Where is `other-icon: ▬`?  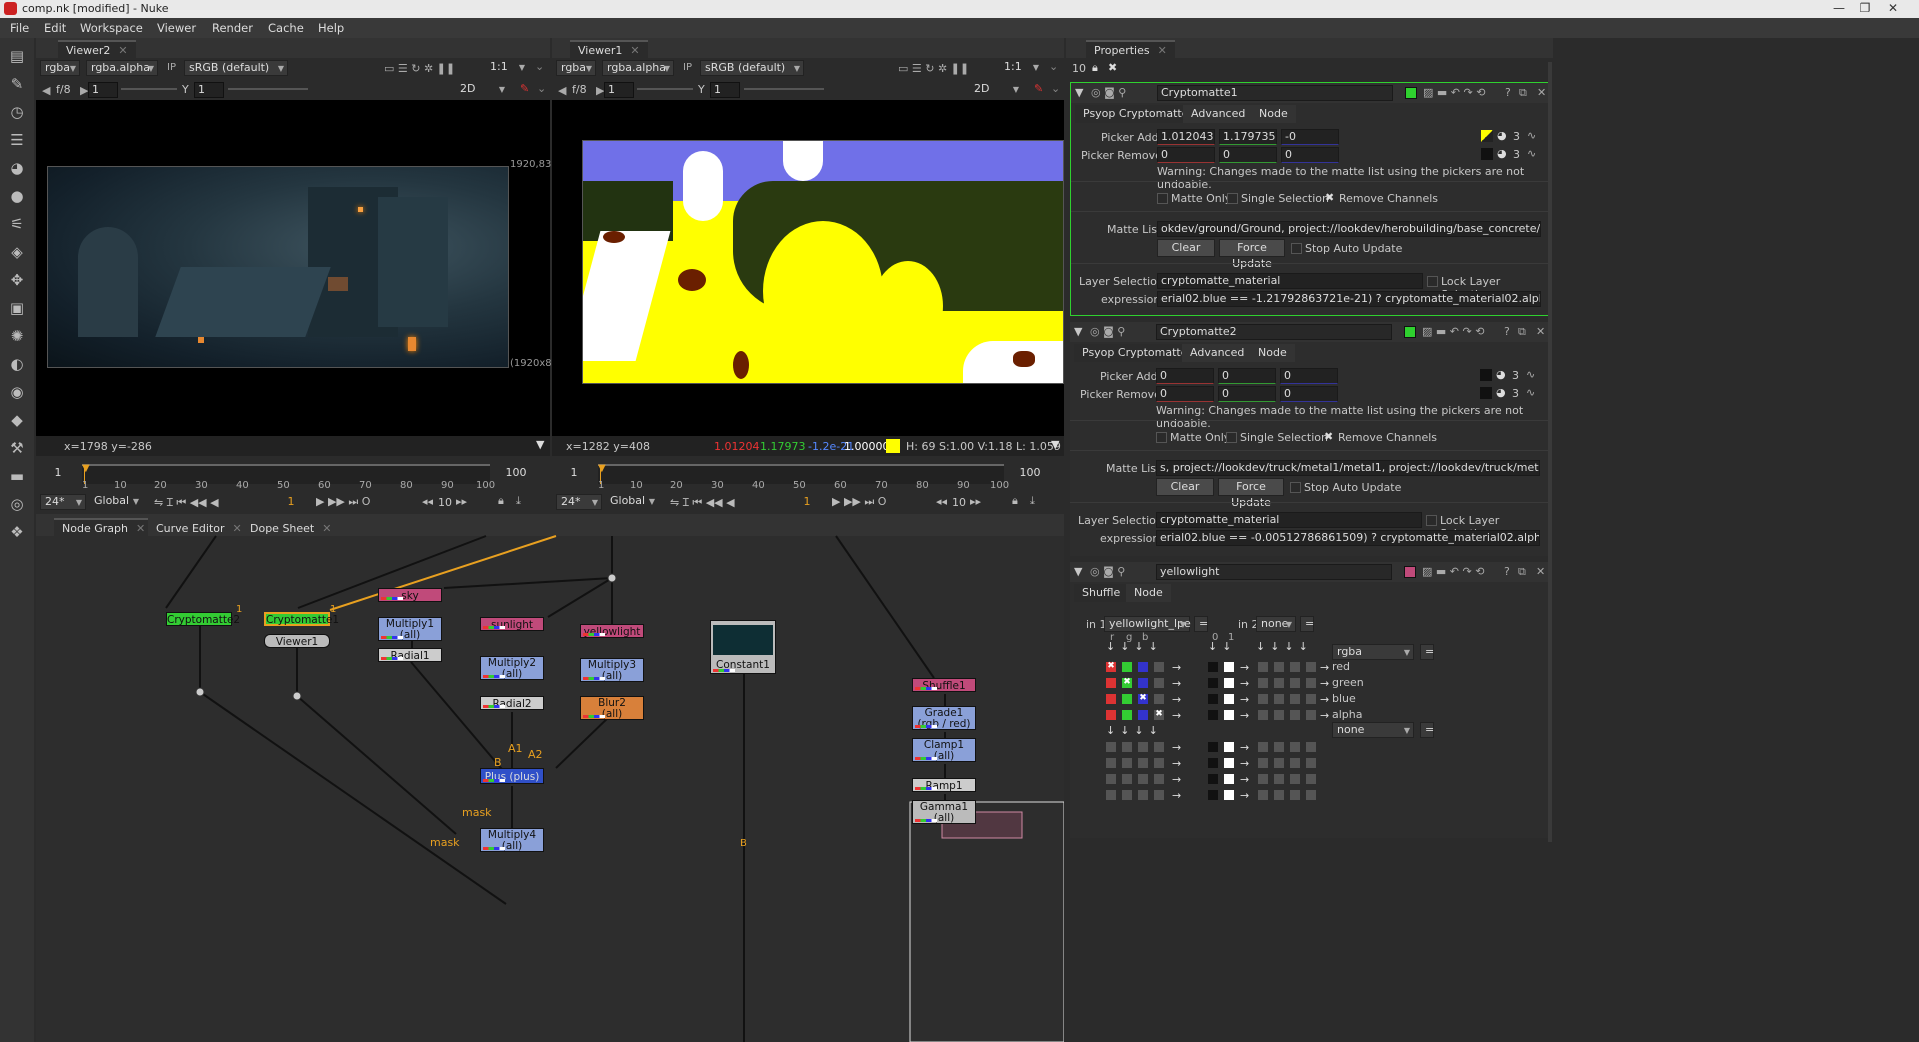
other-icon: ▬ is located at coordinates (17, 476).